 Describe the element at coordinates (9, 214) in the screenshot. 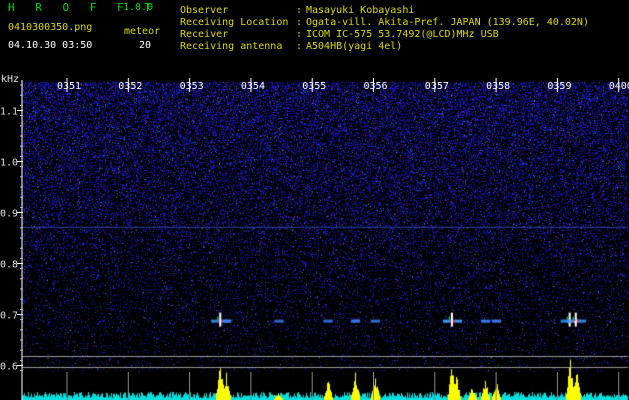

I see `freq-tick-label: 0.9` at that location.